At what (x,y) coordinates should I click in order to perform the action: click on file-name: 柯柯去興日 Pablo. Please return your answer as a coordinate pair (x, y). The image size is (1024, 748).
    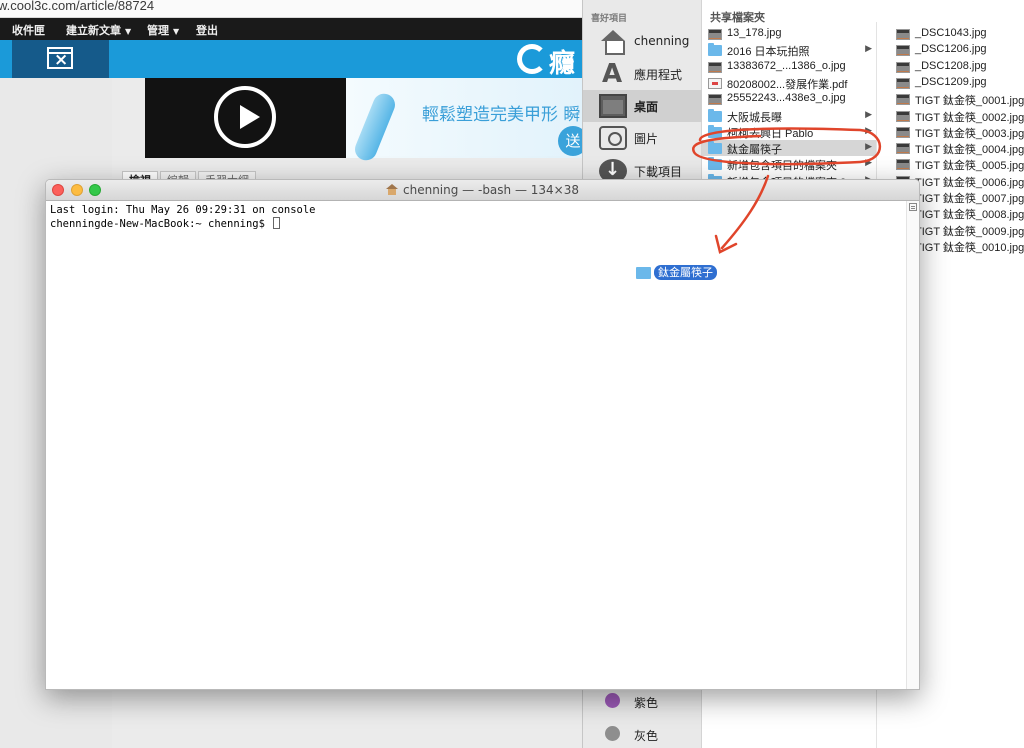
    Looking at the image, I should click on (770, 133).